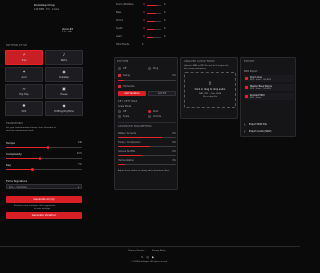 The width and height of the screenshot is (320, 273). I want to click on export-audio-button: ⤓ Export Audio (WAV), so click(269, 131).